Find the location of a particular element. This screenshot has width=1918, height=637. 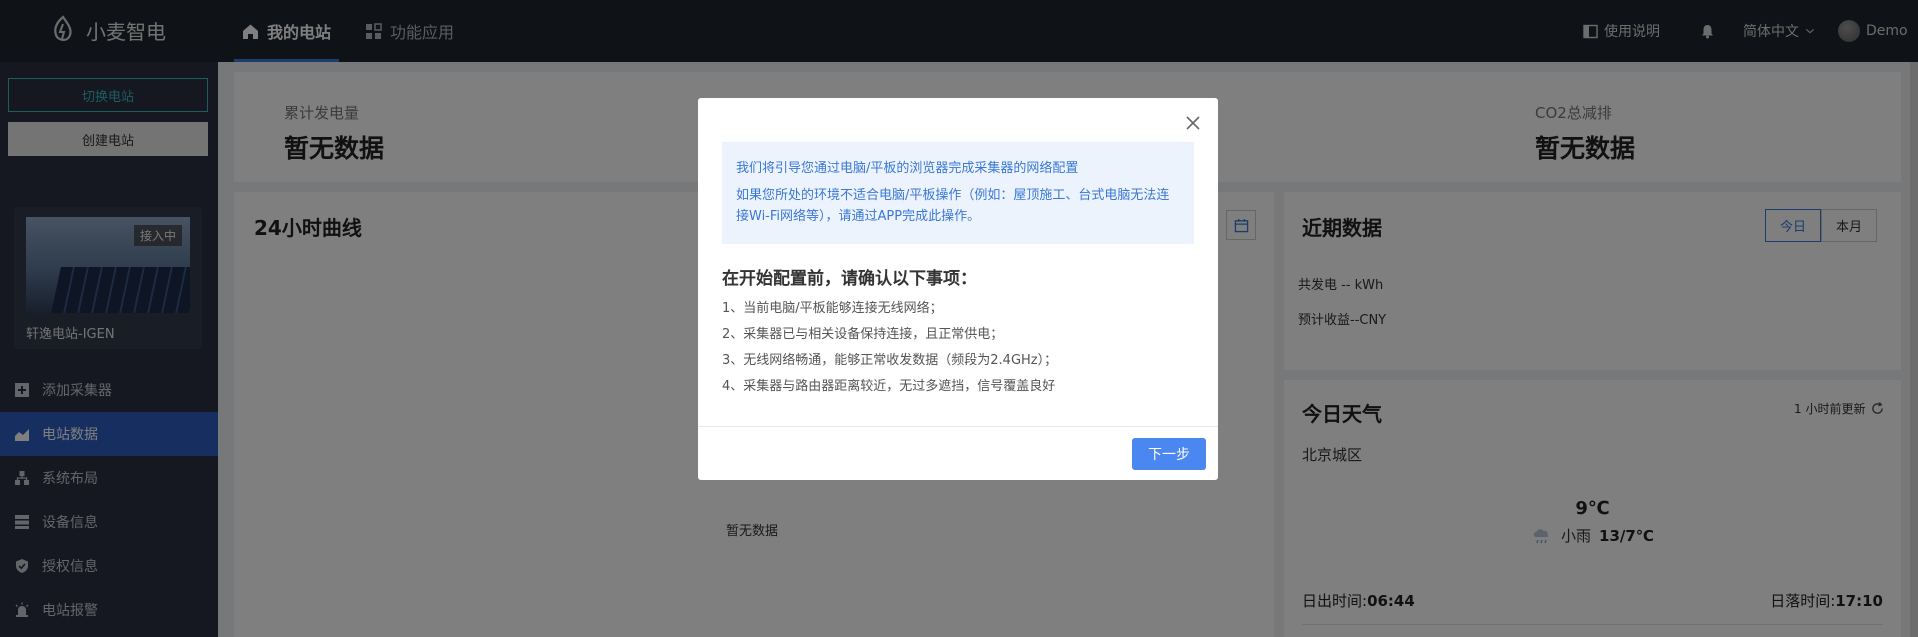

checklist-item: 3、无线网络畅通，能够正常收发数据（频段为2.4GHz）； is located at coordinates (890, 360).